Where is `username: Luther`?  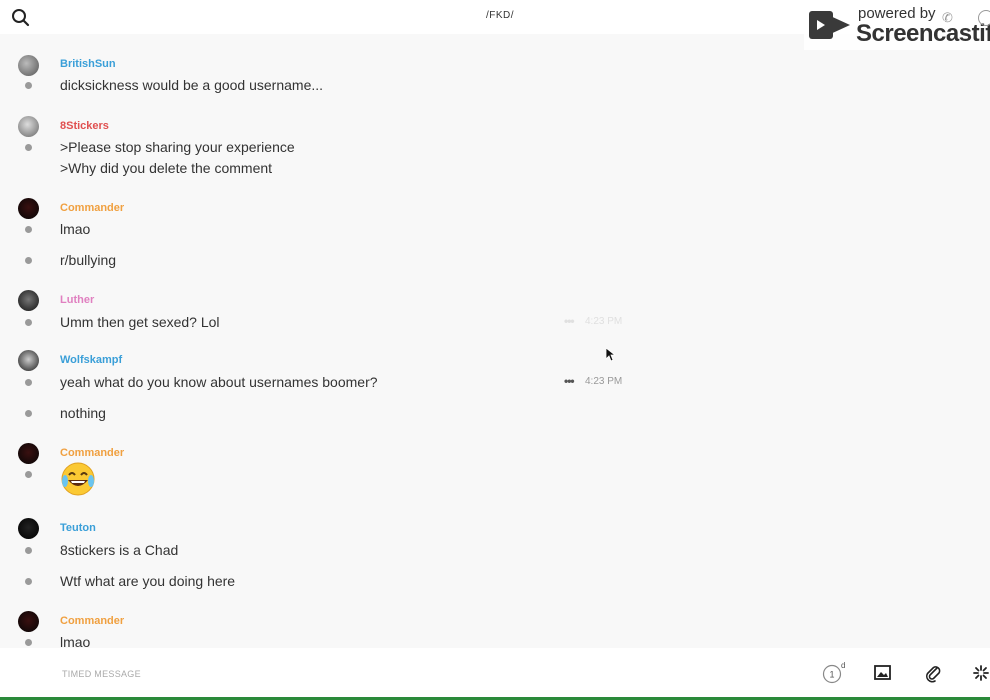 username: Luther is located at coordinates (77, 300).